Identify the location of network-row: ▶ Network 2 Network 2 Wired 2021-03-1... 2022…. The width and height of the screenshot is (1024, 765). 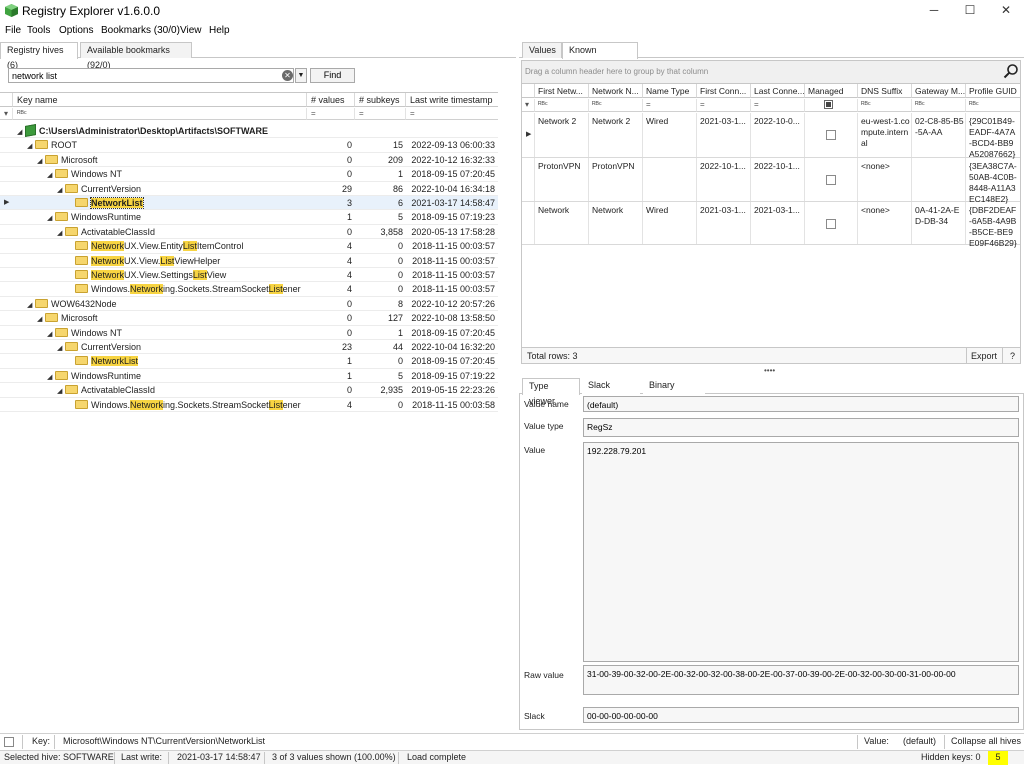
(771, 136).